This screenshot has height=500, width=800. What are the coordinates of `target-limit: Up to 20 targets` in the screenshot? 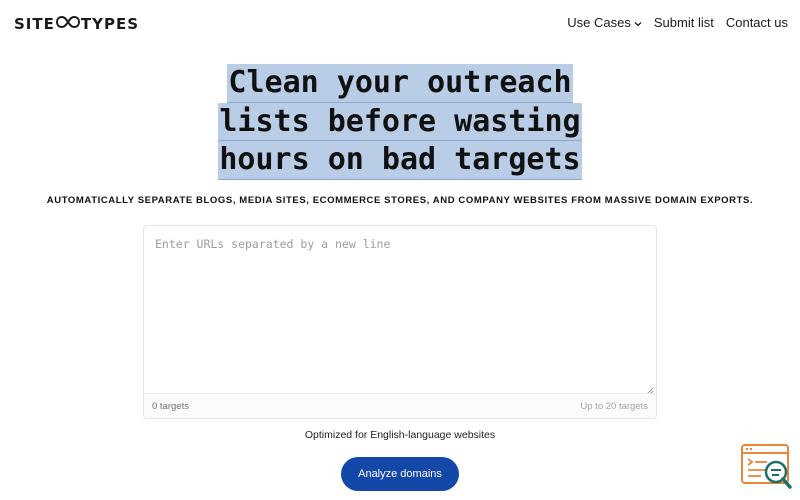 It's located at (614, 406).